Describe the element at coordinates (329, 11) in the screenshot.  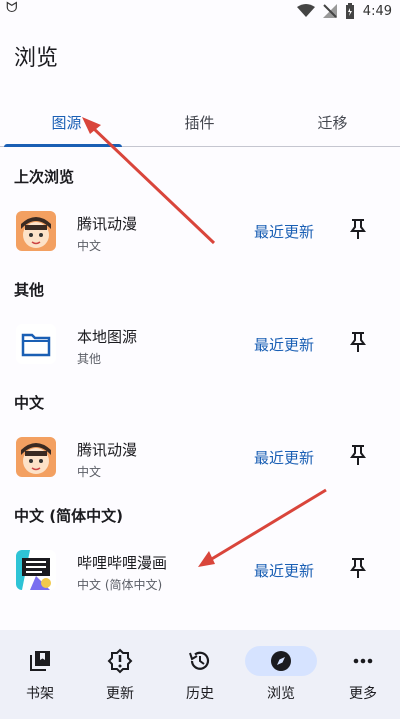
I see `no-signal-icon` at that location.